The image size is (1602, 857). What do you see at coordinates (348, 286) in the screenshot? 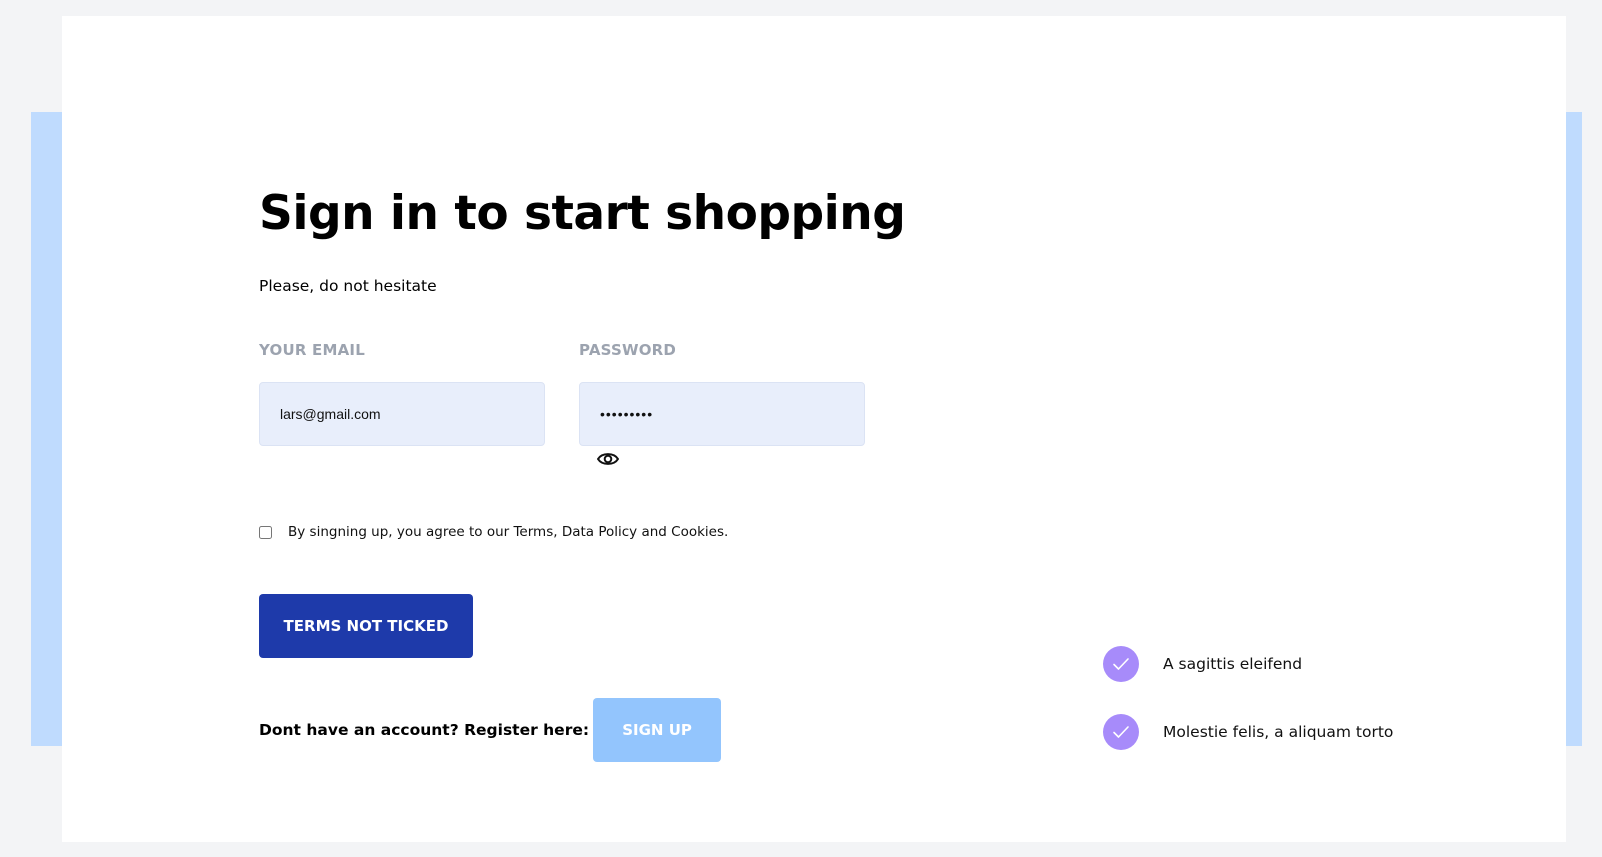
I see `page-subtitle: Please, do not hesitate` at bounding box center [348, 286].